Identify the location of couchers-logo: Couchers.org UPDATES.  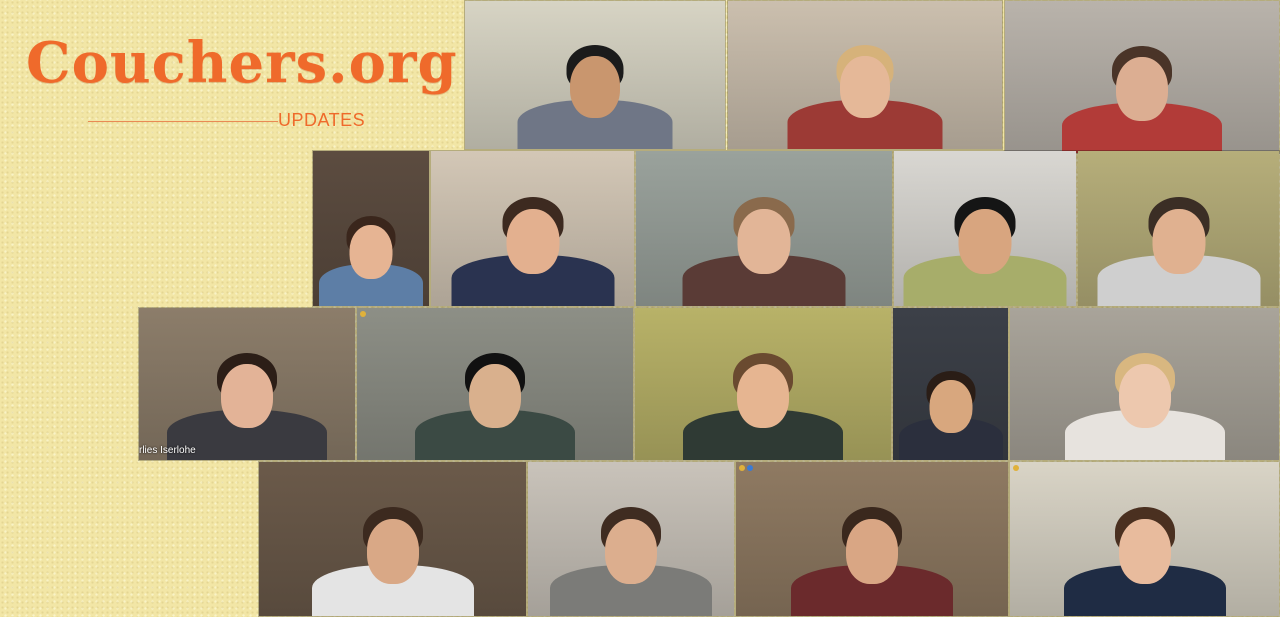
(241, 85).